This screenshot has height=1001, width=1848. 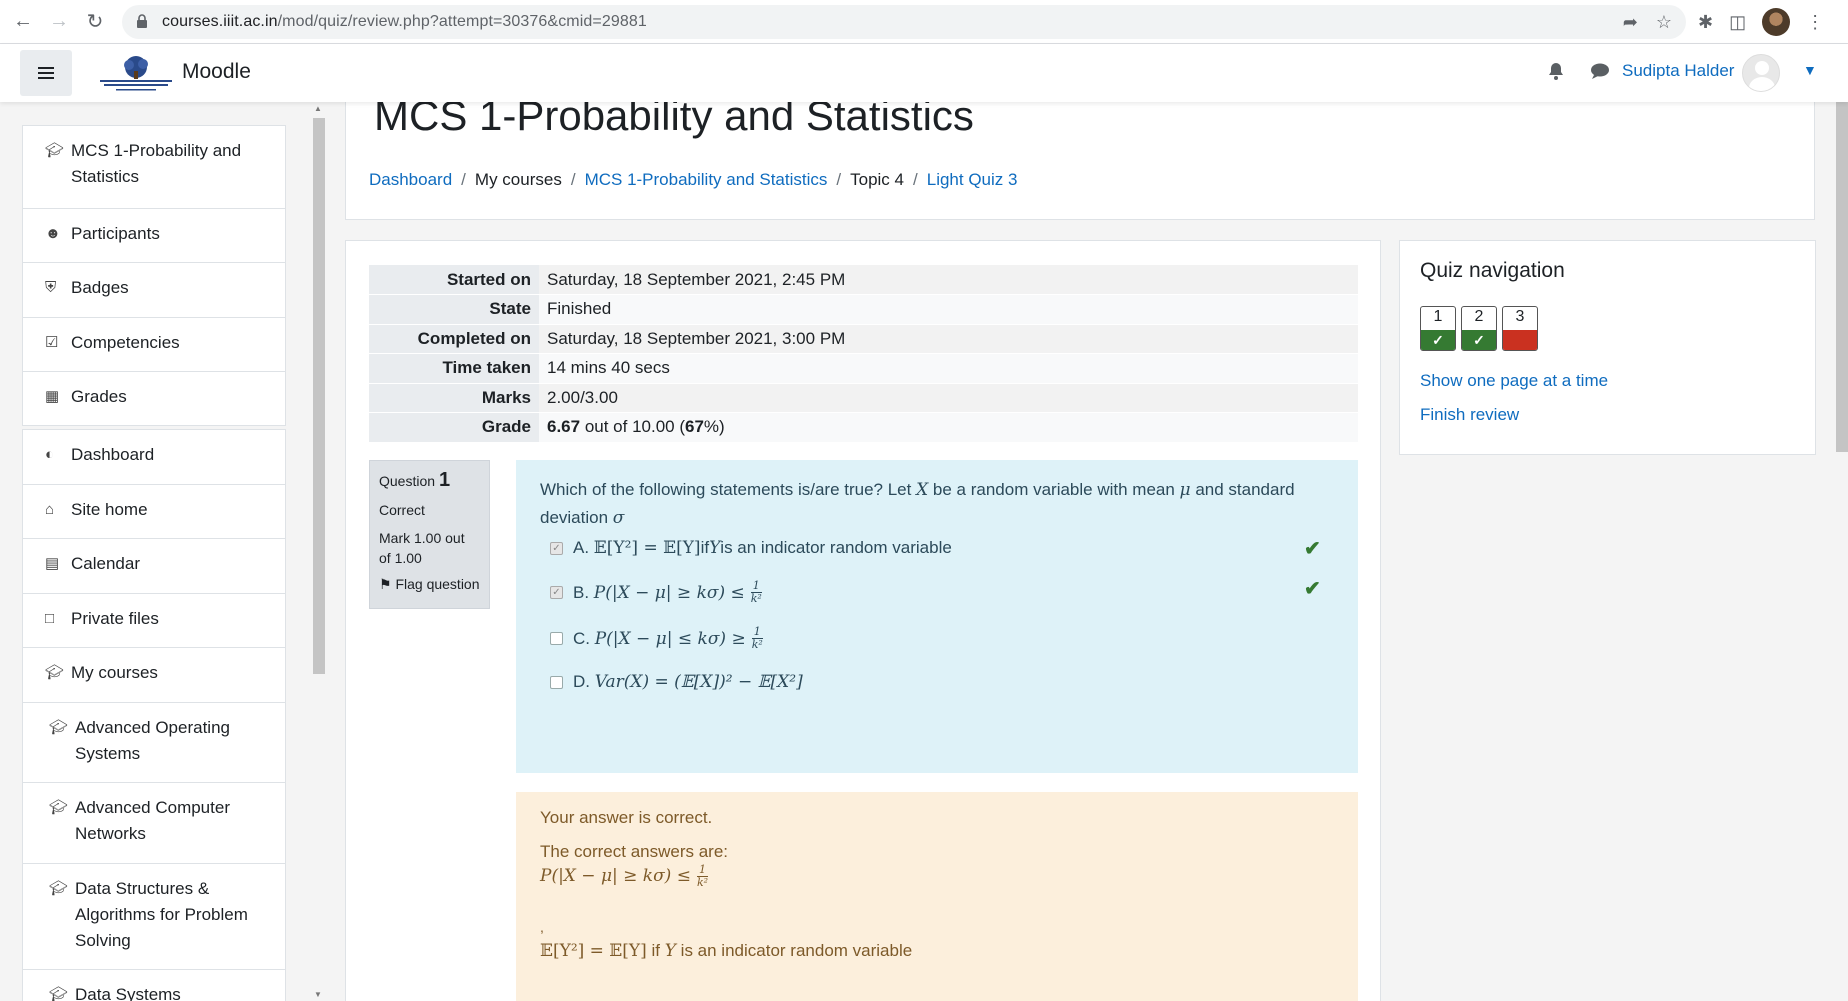 I want to click on sidebar-item-grades: ▦ Grades, so click(x=154, y=398).